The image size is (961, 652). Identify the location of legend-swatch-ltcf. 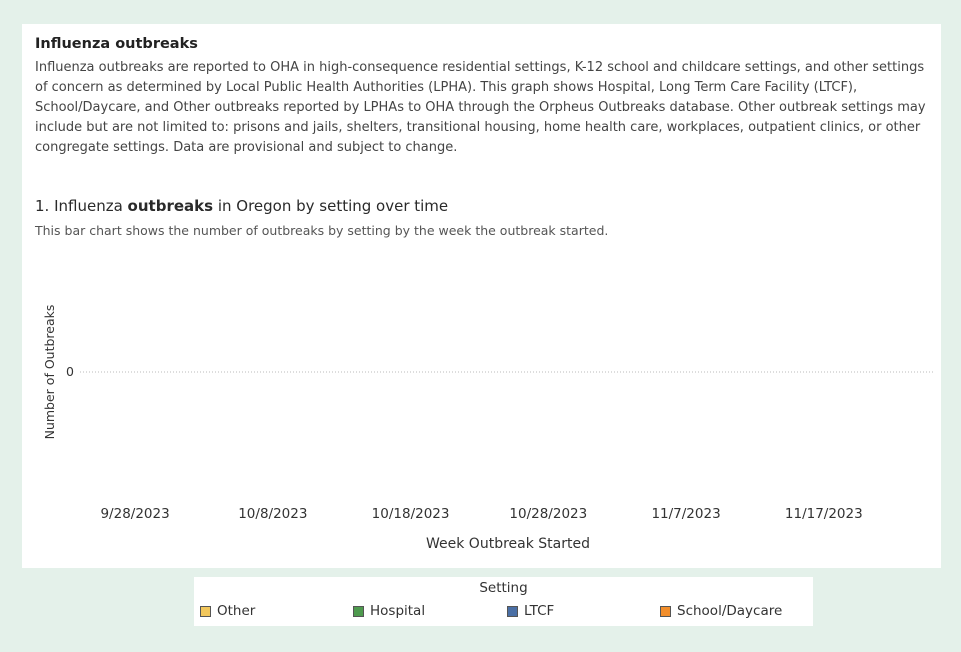
(512, 611).